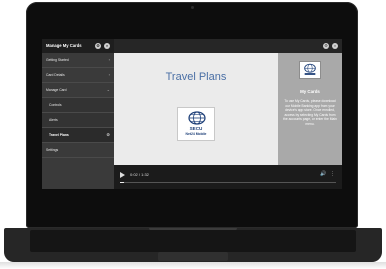 The image size is (386, 269). Describe the element at coordinates (78, 90) in the screenshot. I see `sidebar-item-manage-card: Manage Card ⌄` at that location.